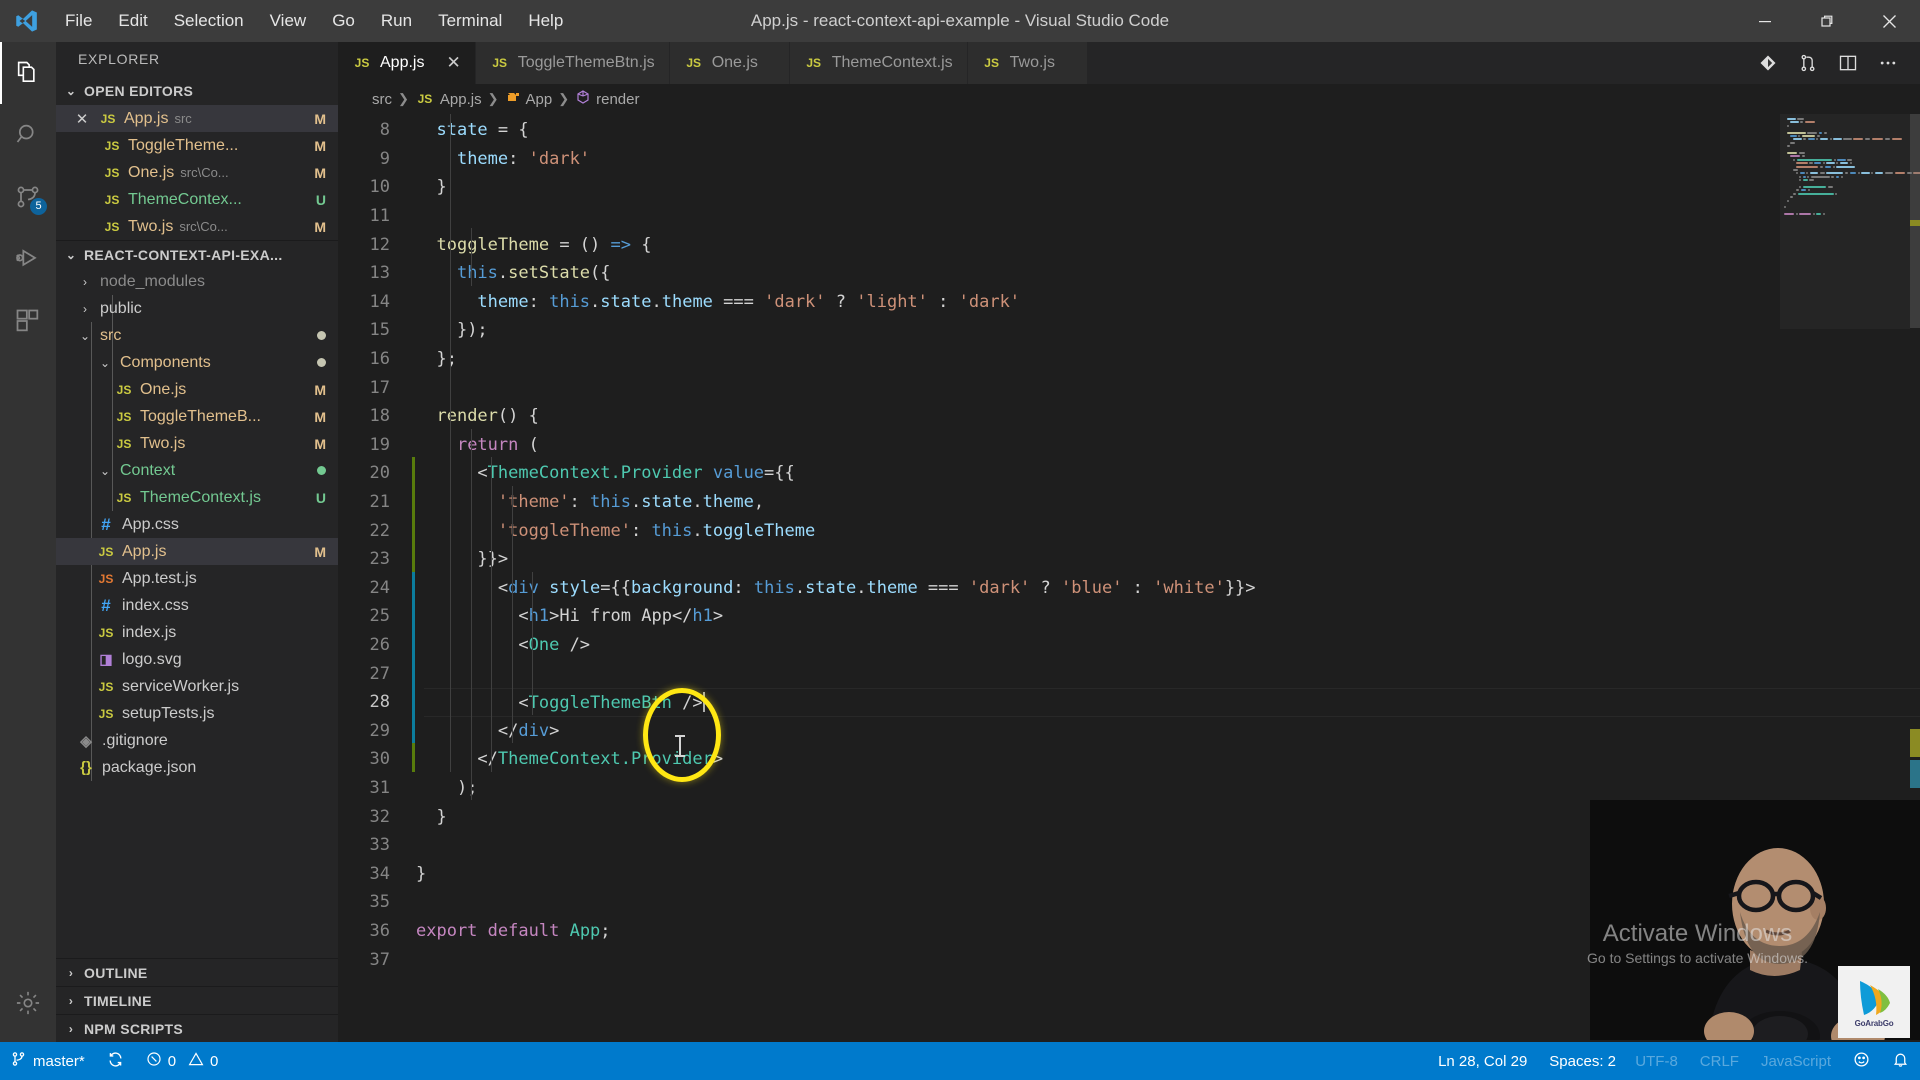 This screenshot has height=1080, width=1920. Describe the element at coordinates (448, 99) in the screenshot. I see `breadcrumb-app-js: JS App.js` at that location.